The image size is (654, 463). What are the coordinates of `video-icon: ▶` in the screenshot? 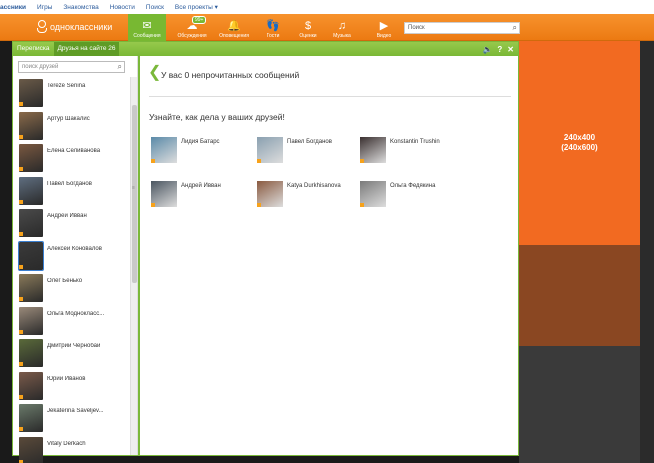 It's located at (384, 26).